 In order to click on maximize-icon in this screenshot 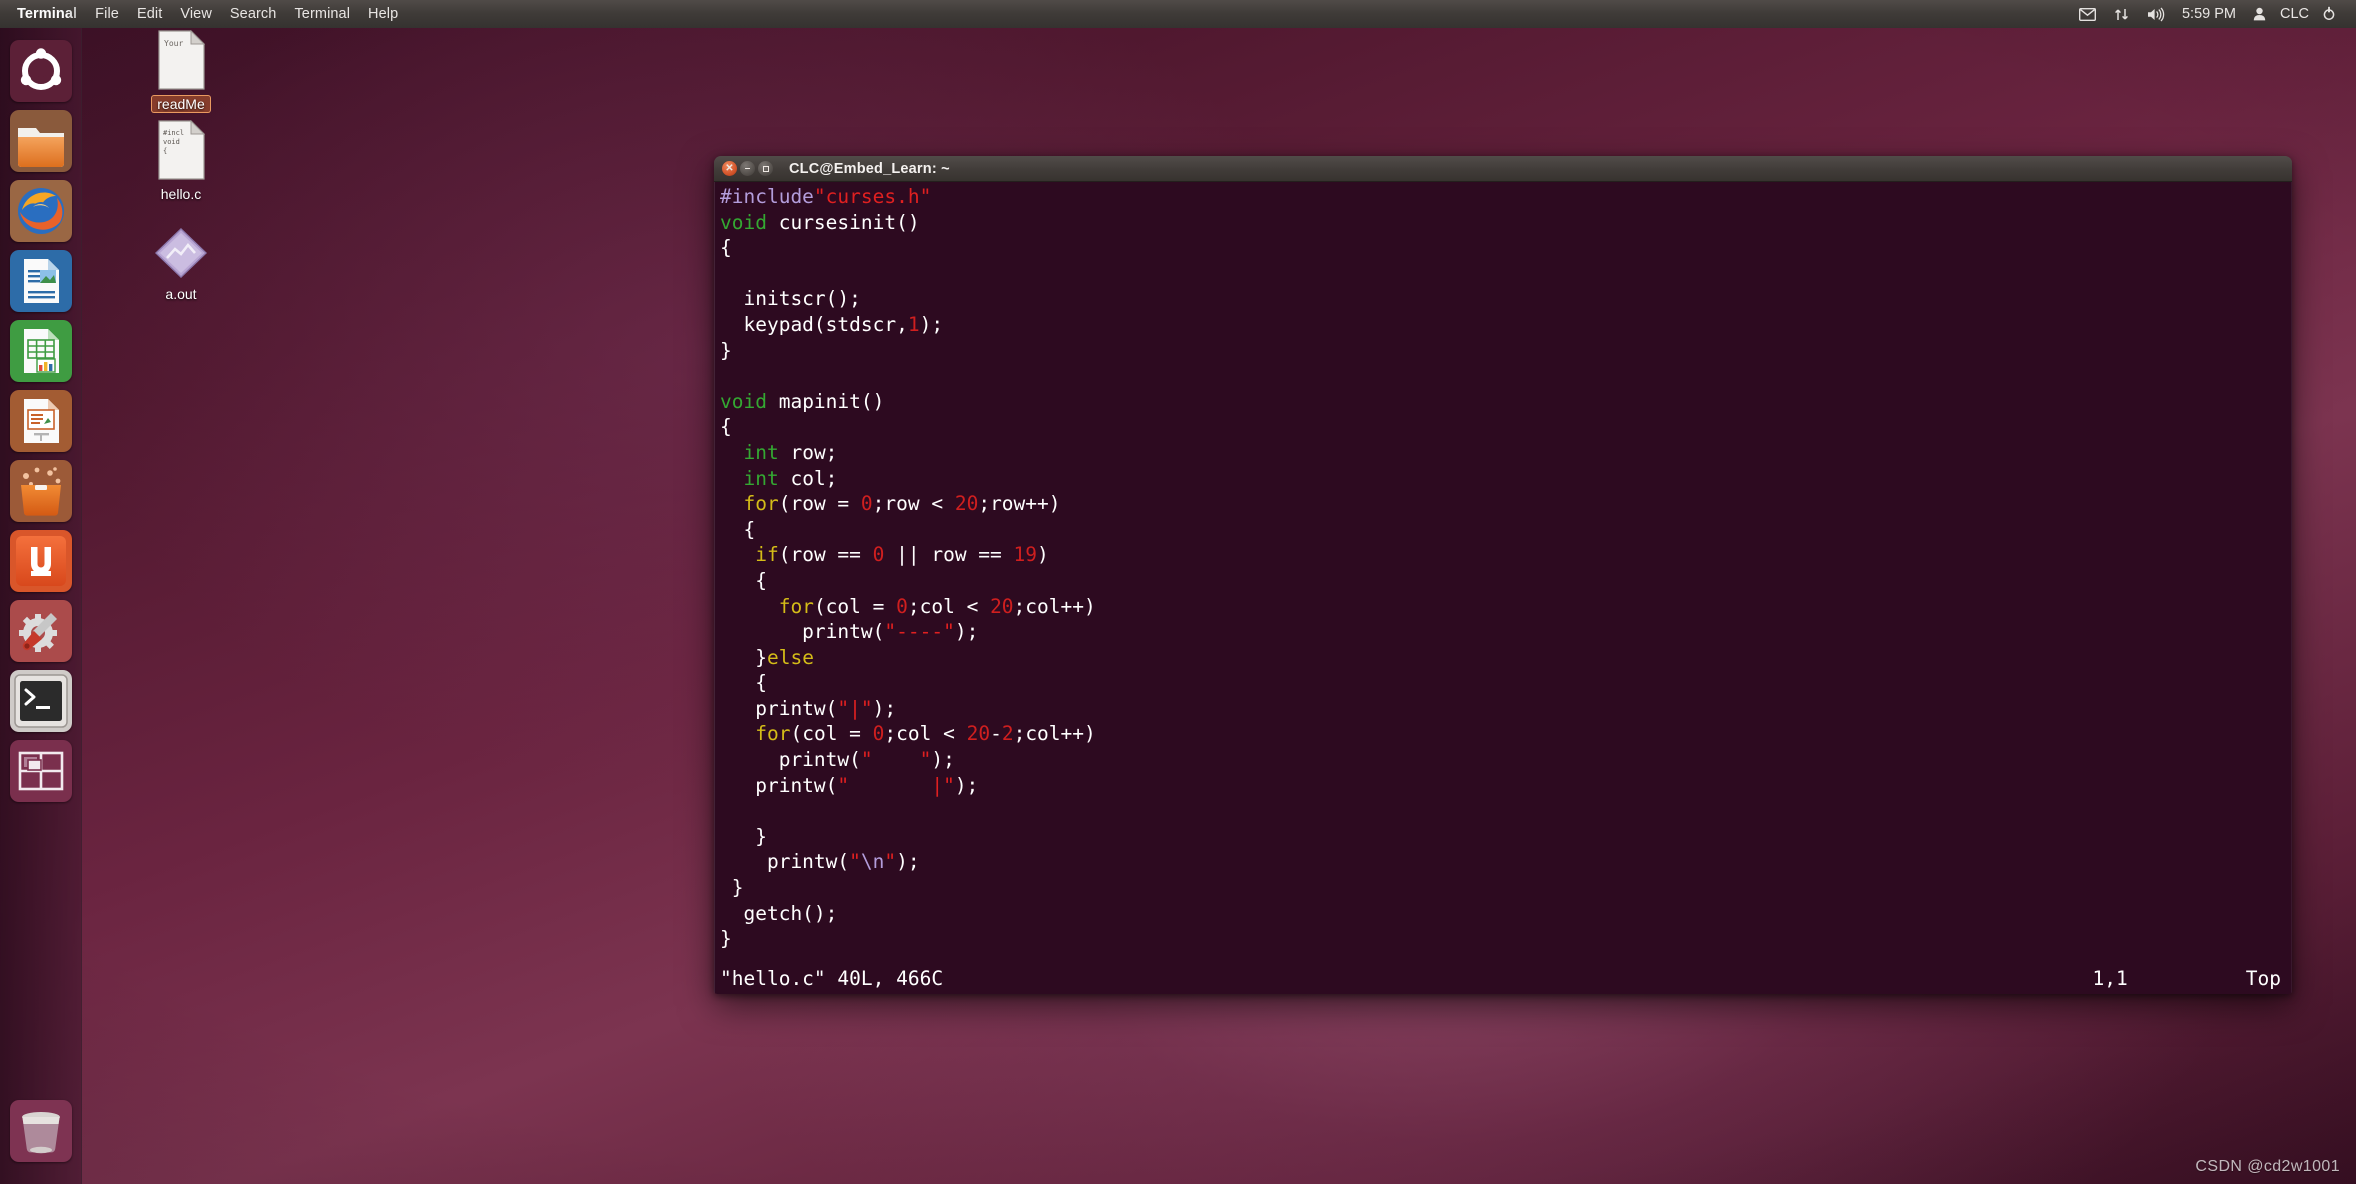, I will do `click(765, 168)`.